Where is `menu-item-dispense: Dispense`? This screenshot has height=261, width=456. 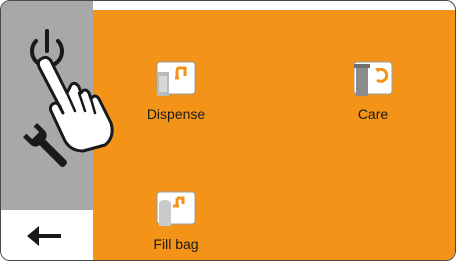 menu-item-dispense: Dispense is located at coordinates (176, 90).